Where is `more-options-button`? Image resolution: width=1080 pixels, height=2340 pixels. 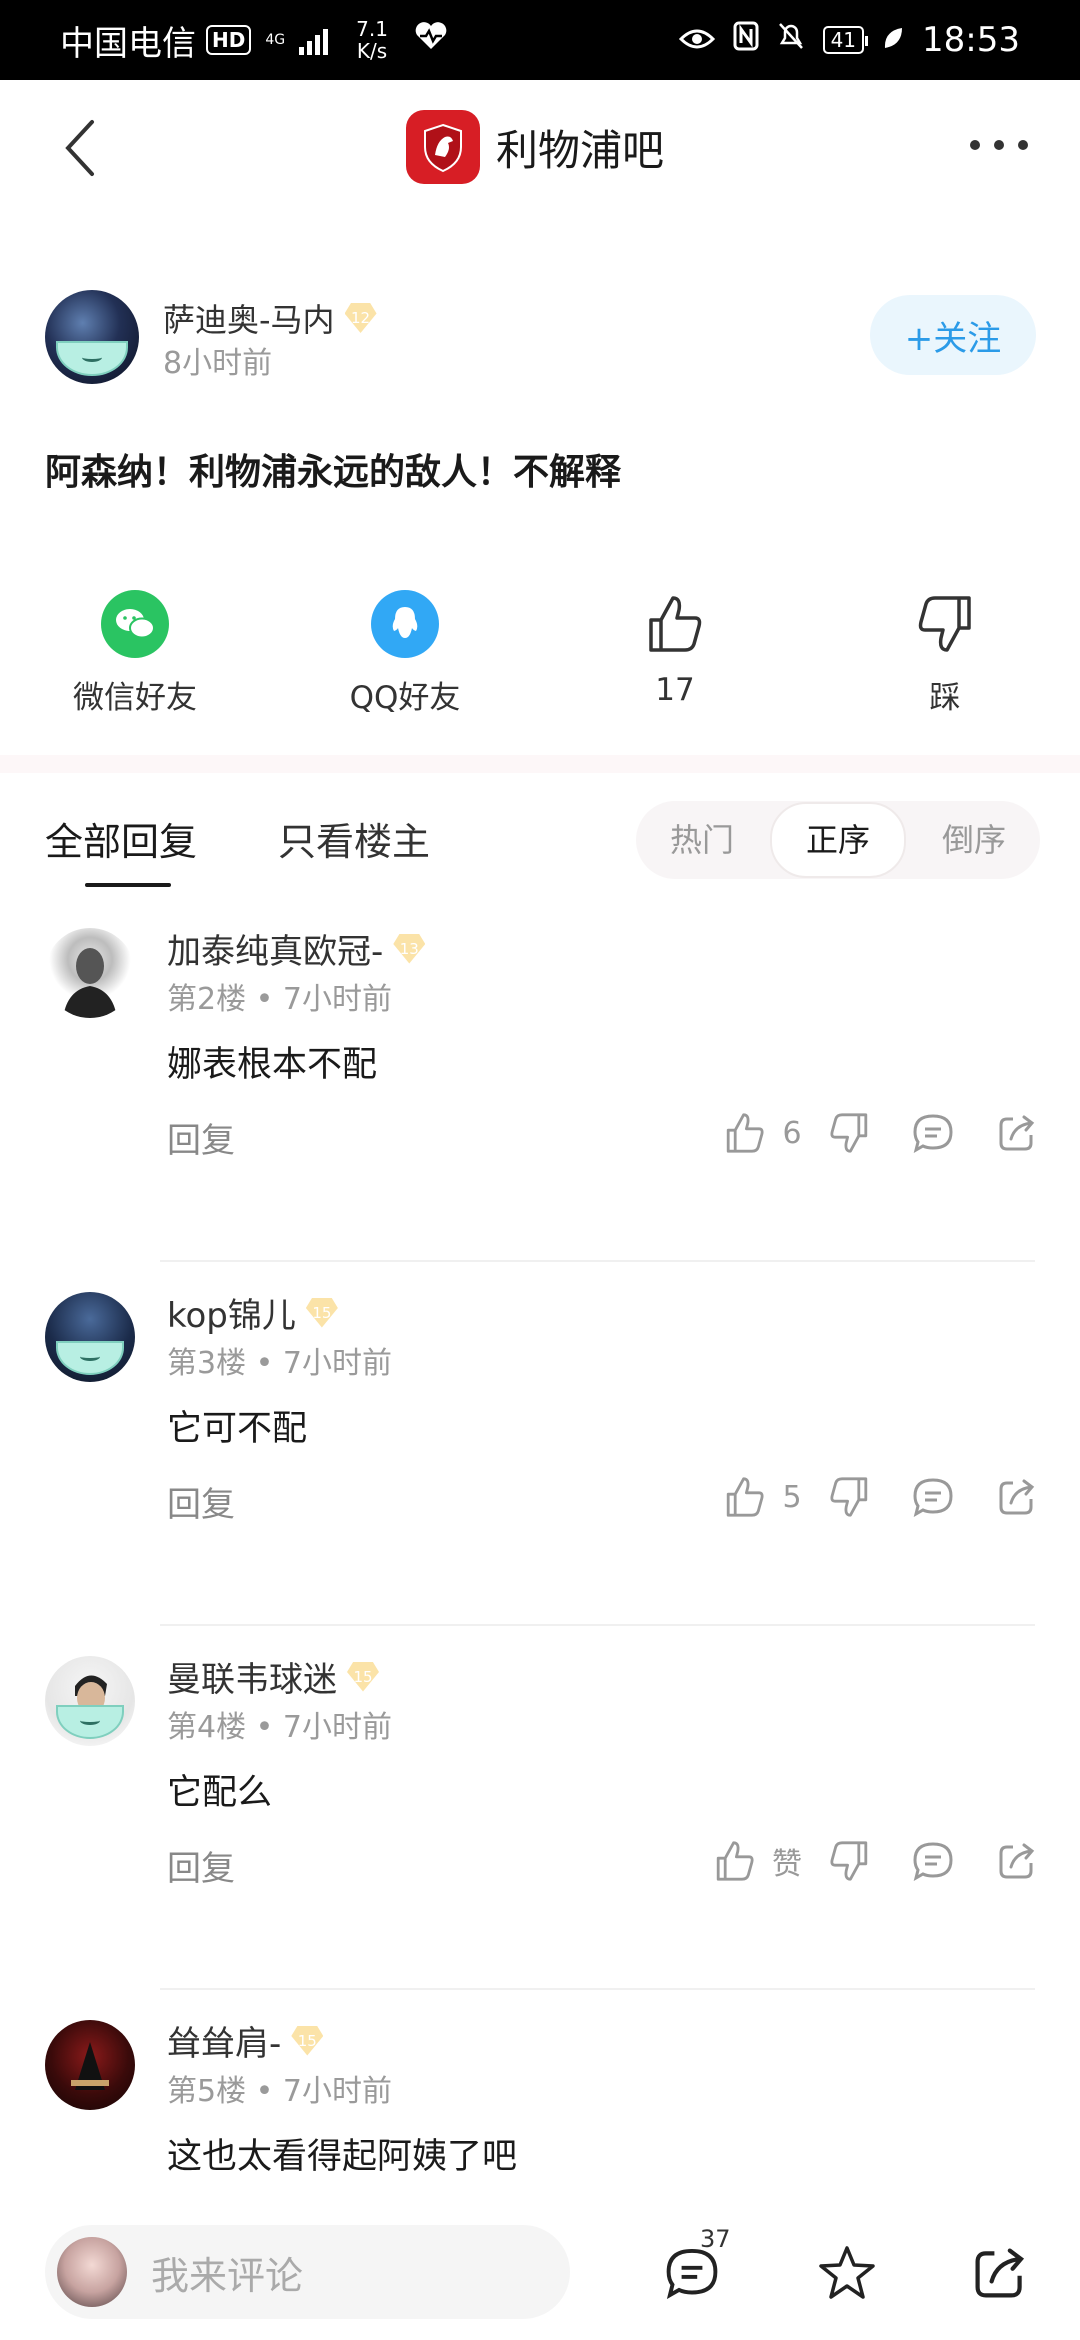
more-options-button is located at coordinates (999, 145).